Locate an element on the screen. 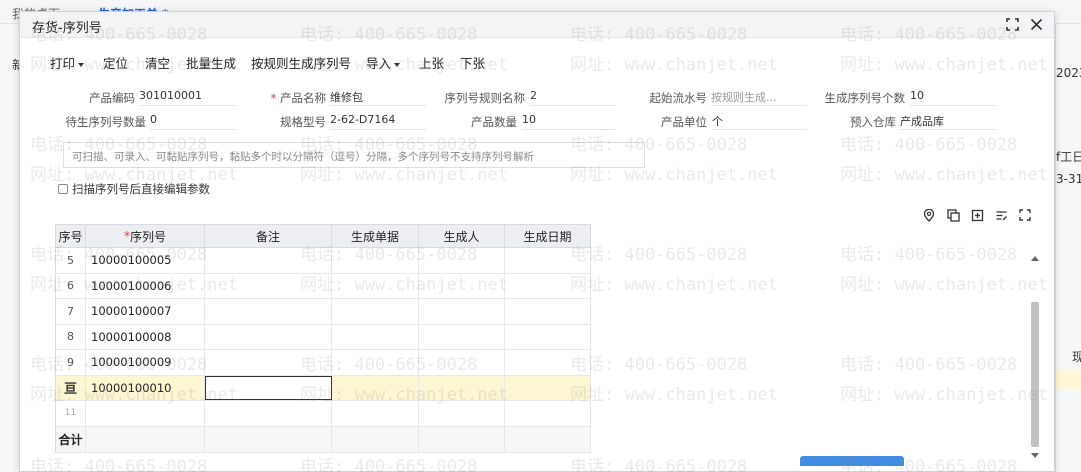 This screenshot has height=472, width=1081. total-date is located at coordinates (548, 439).